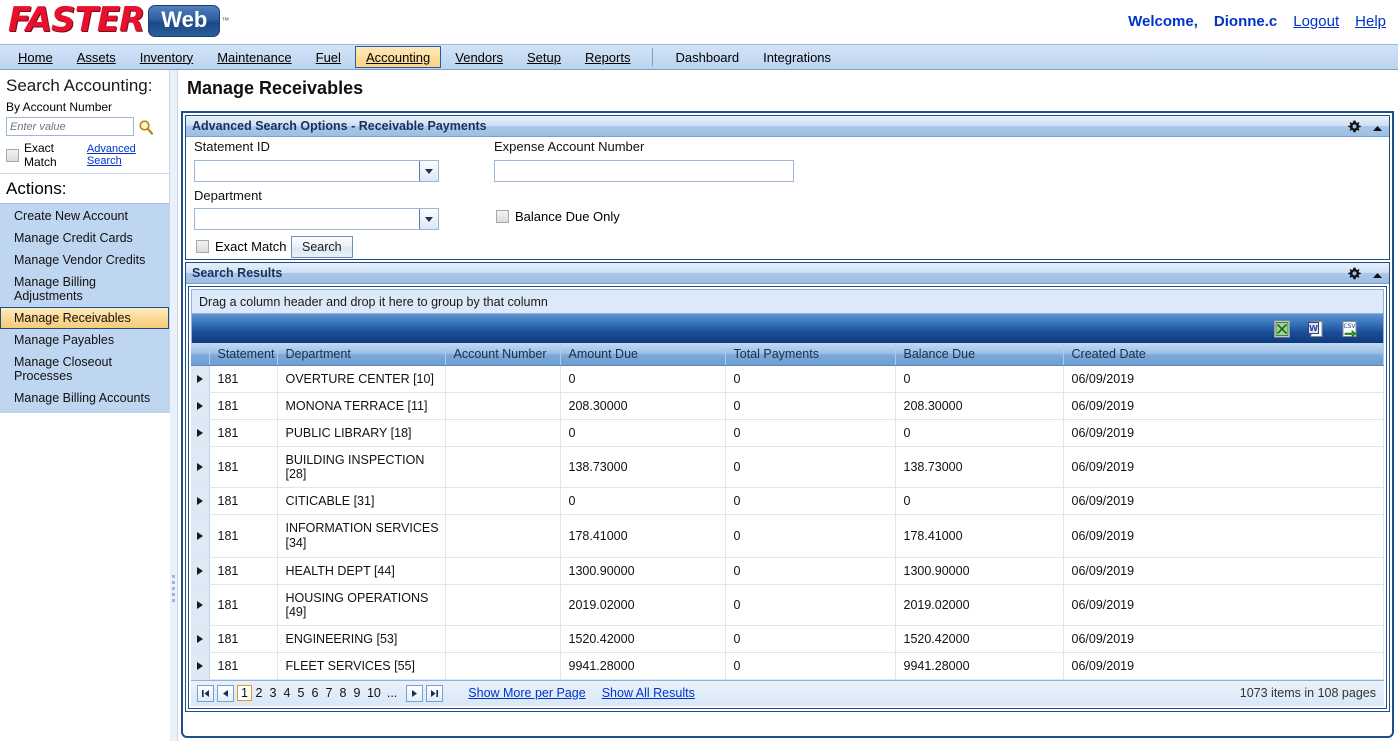 The image size is (1398, 741). I want to click on statement-id-dropdown, so click(316, 171).